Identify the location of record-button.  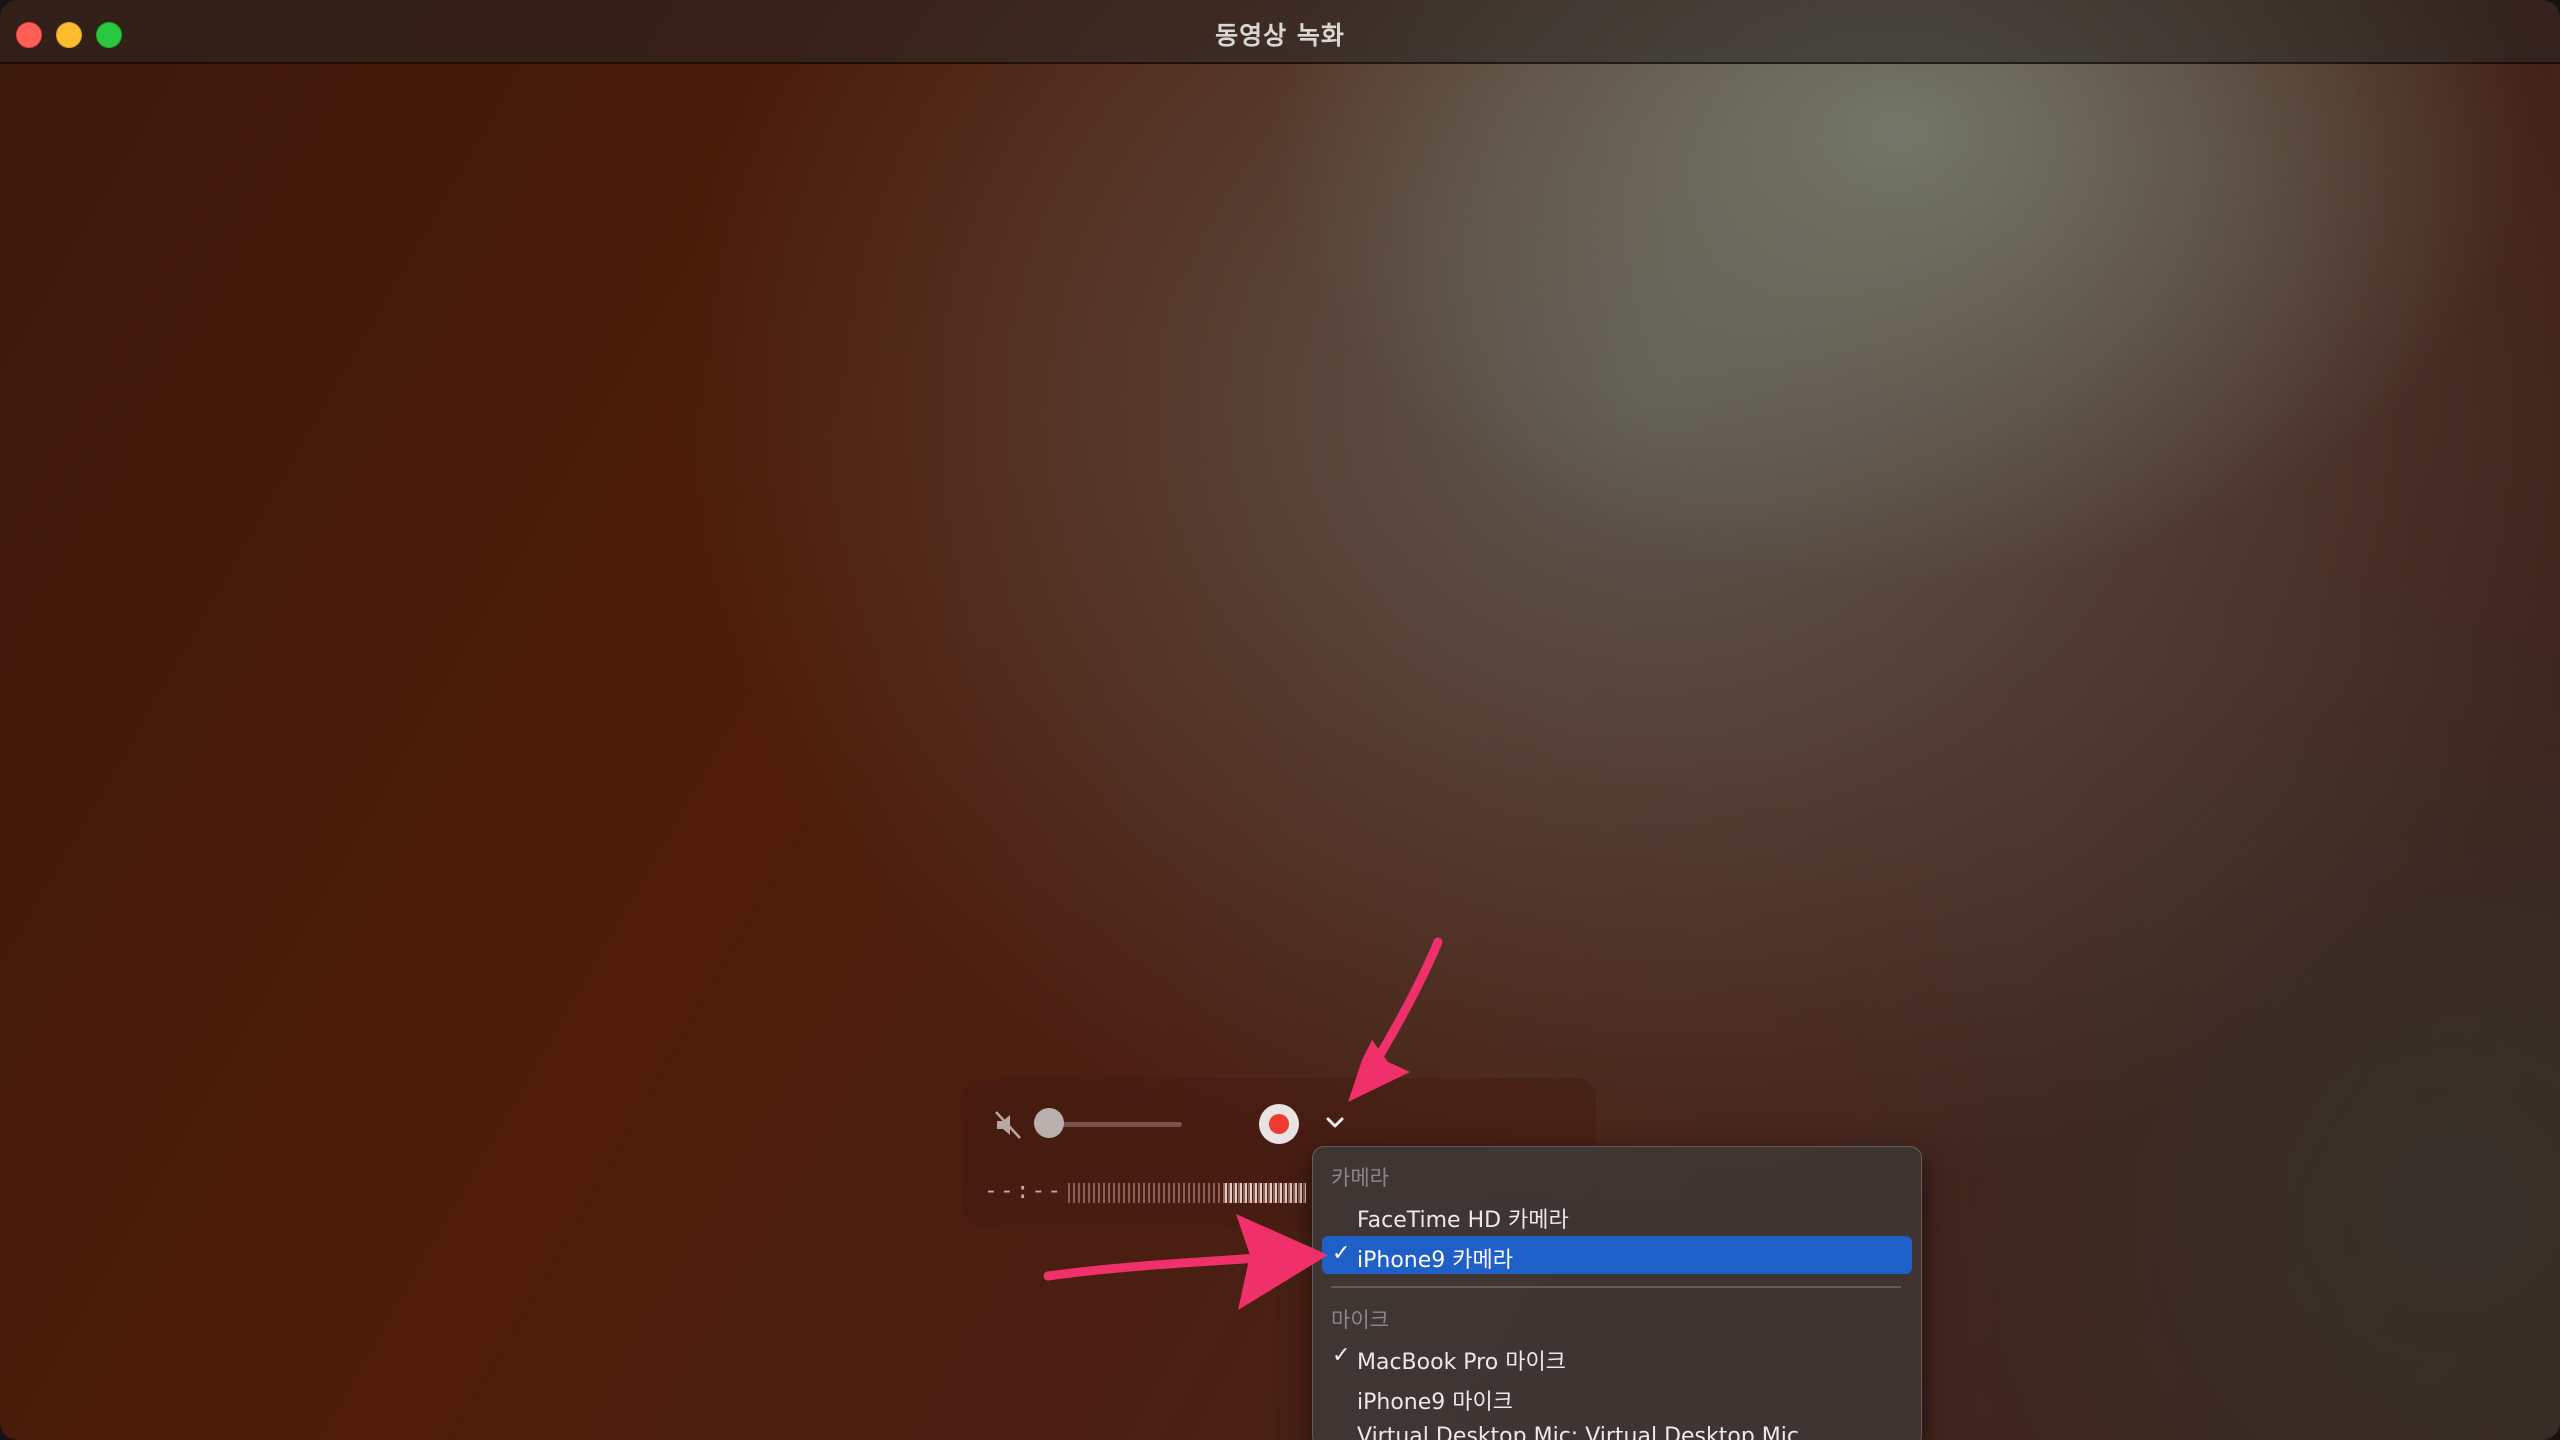
(1279, 1124).